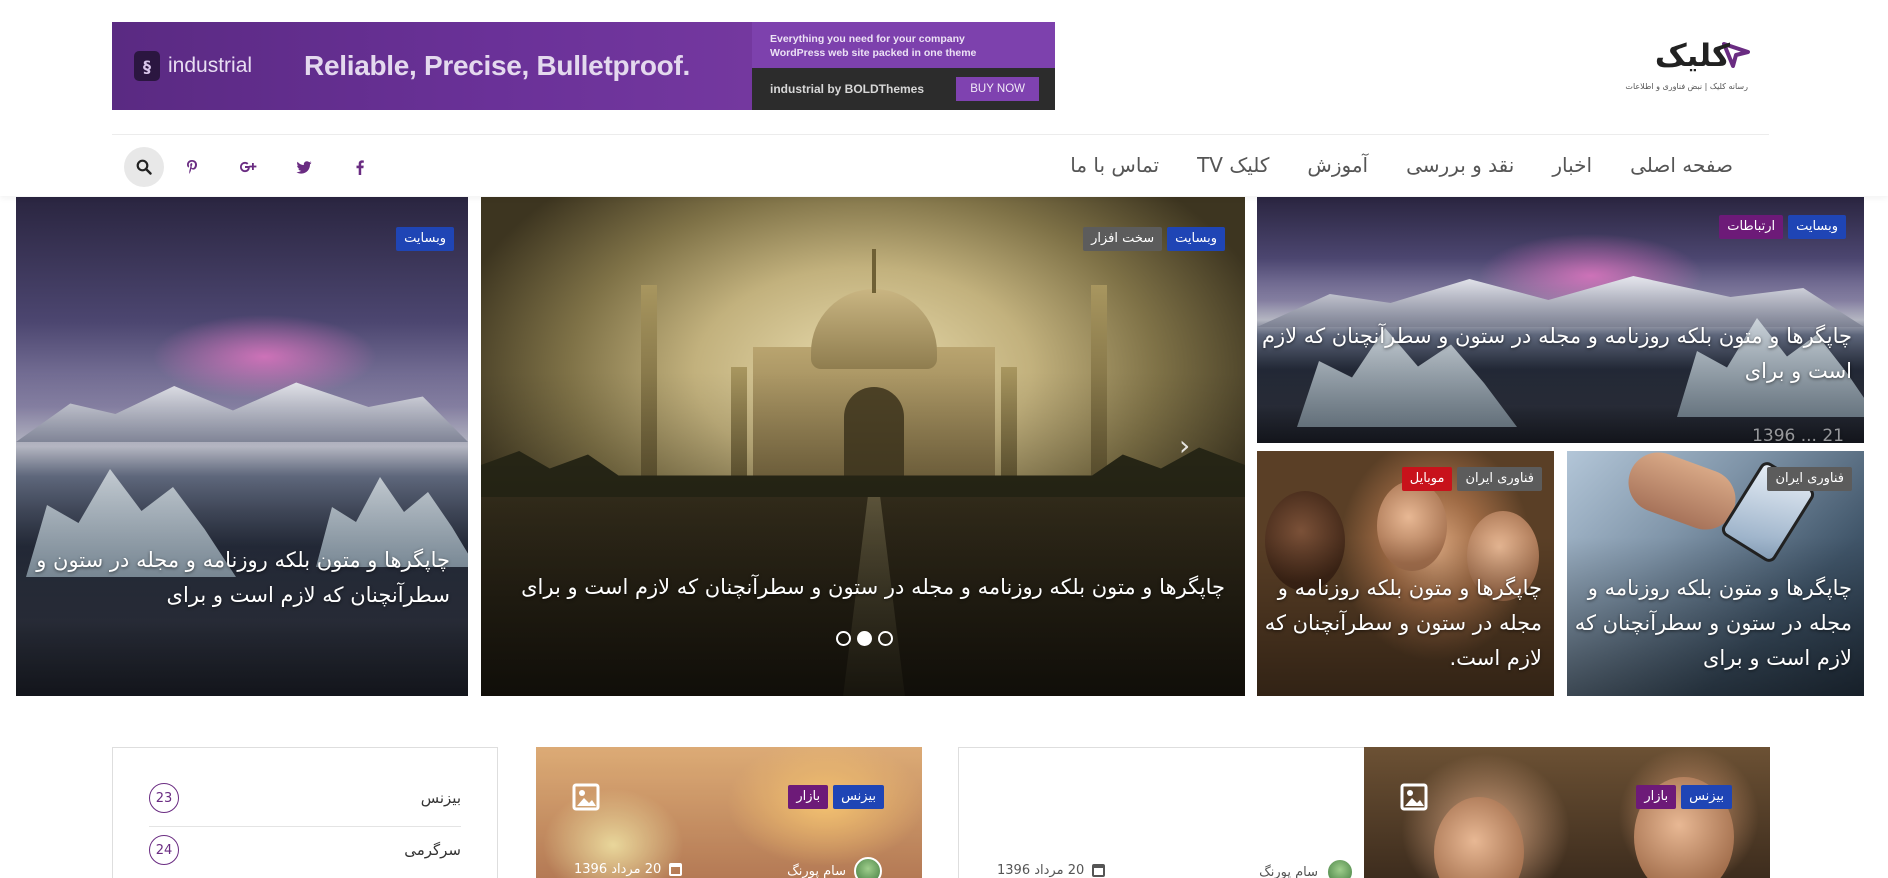  Describe the element at coordinates (164, 850) in the screenshot. I see `category-count: 24` at that location.